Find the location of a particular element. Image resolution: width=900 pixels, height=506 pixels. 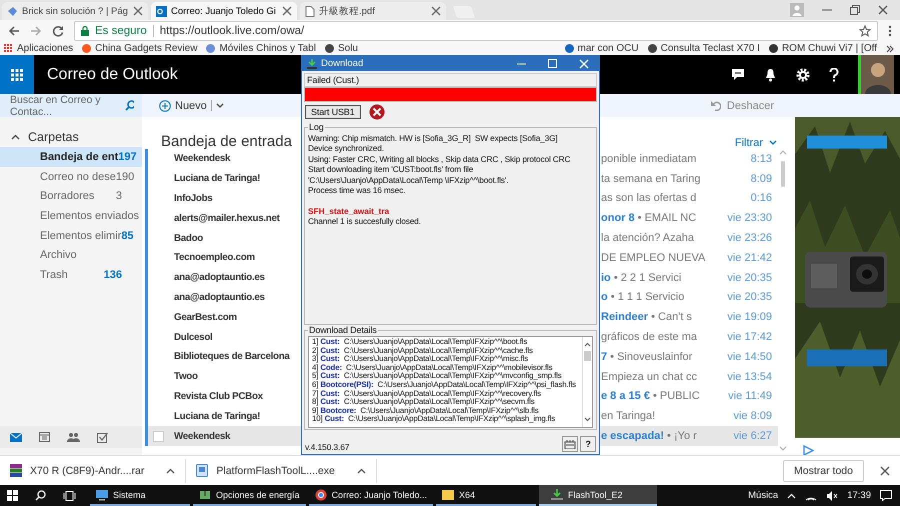

version-label: v.4.150.3.67 is located at coordinates (327, 447).